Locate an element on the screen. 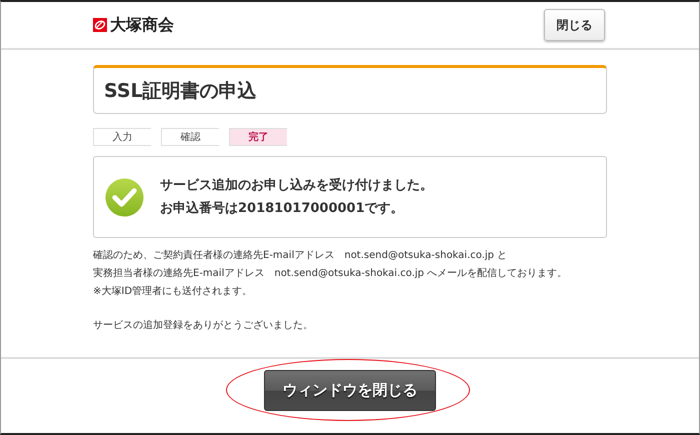 Image resolution: width=700 pixels, height=435 pixels. close-button: 閉じる is located at coordinates (574, 25).